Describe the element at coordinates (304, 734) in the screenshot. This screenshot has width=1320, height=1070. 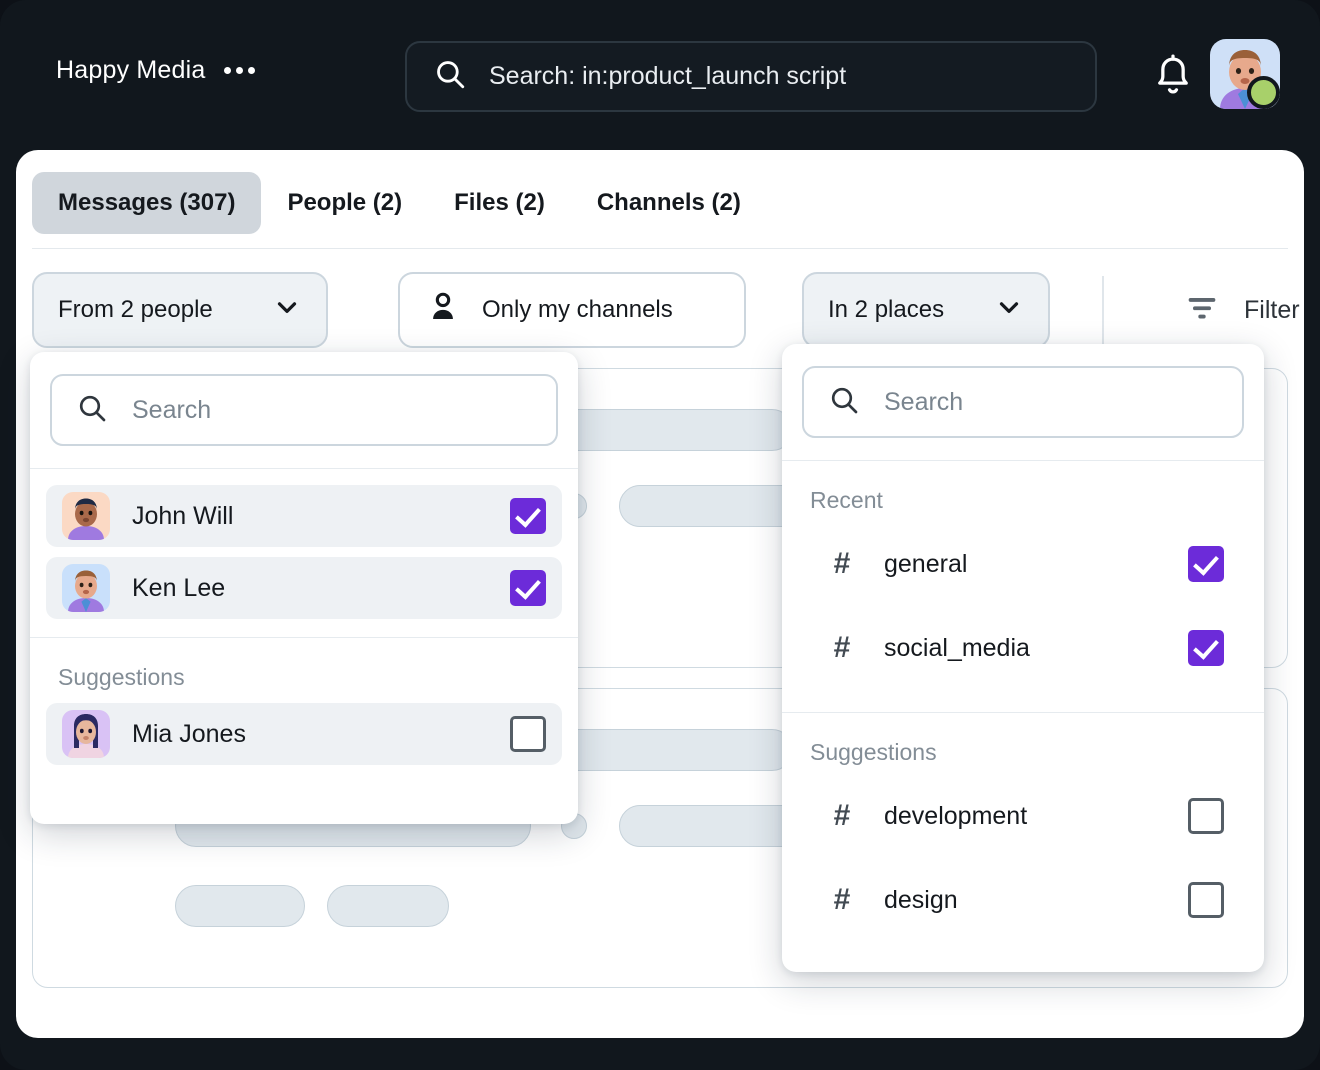
I see `list-item: Mia Jones` at that location.